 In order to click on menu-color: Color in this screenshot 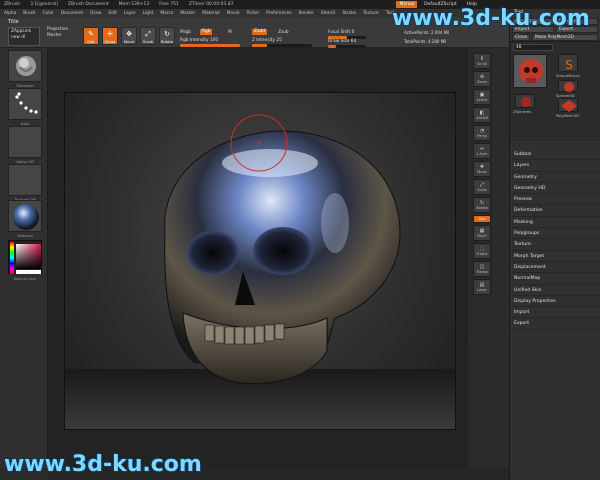, I will do `click(48, 13)`.